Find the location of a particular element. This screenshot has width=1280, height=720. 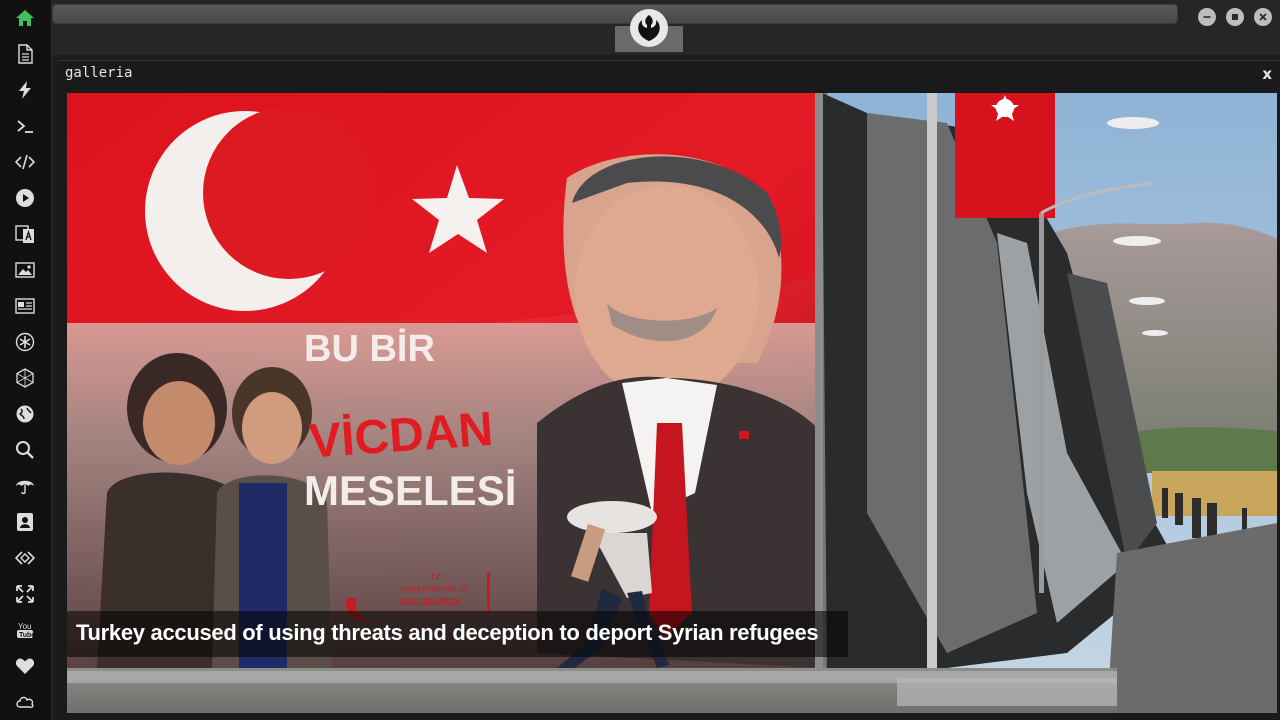

umbrella-icon is located at coordinates (25, 486).